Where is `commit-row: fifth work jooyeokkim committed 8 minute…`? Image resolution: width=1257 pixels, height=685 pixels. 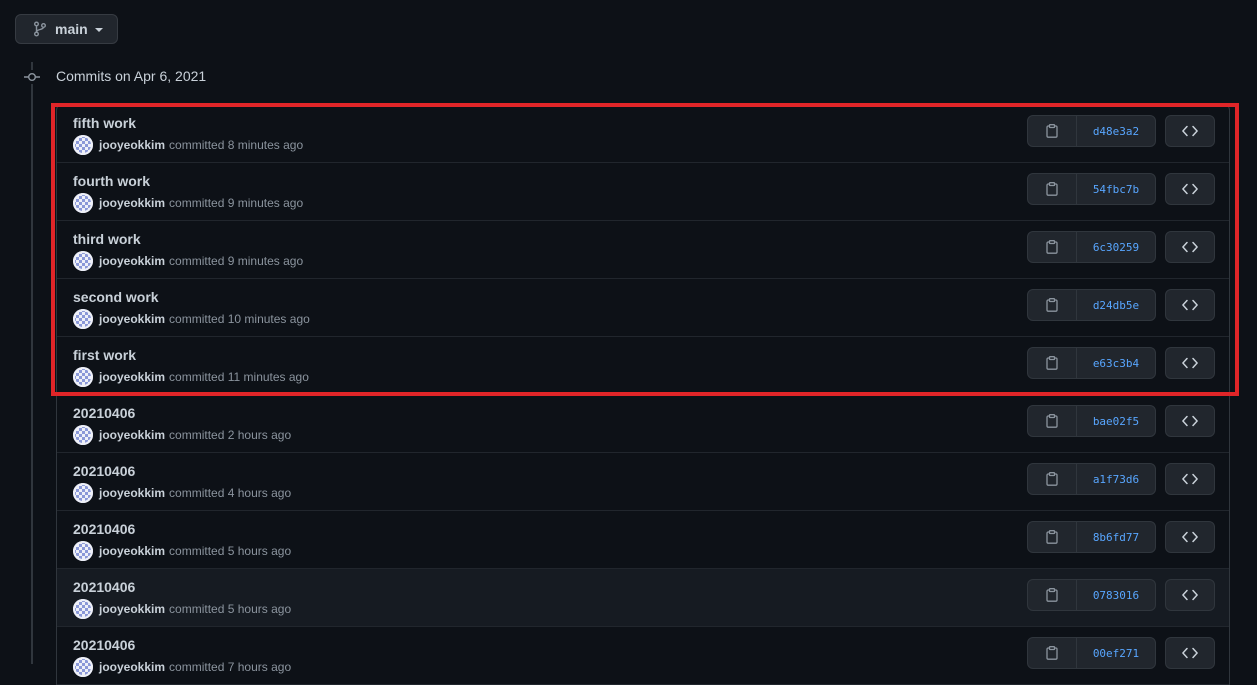
commit-row: fifth work jooyeokkim committed 8 minute… is located at coordinates (643, 134).